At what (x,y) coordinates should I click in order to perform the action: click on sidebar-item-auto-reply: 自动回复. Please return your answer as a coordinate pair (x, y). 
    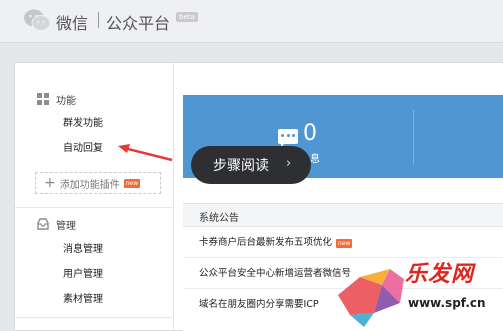
    Looking at the image, I should click on (83, 149).